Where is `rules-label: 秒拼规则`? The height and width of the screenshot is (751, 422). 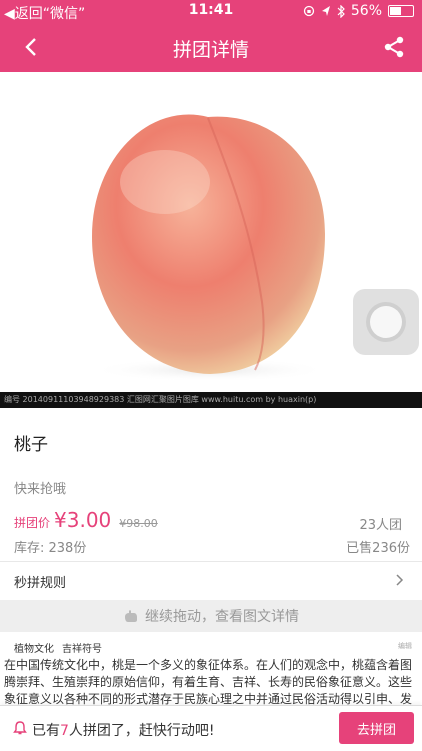 rules-label: 秒拼规则 is located at coordinates (40, 583).